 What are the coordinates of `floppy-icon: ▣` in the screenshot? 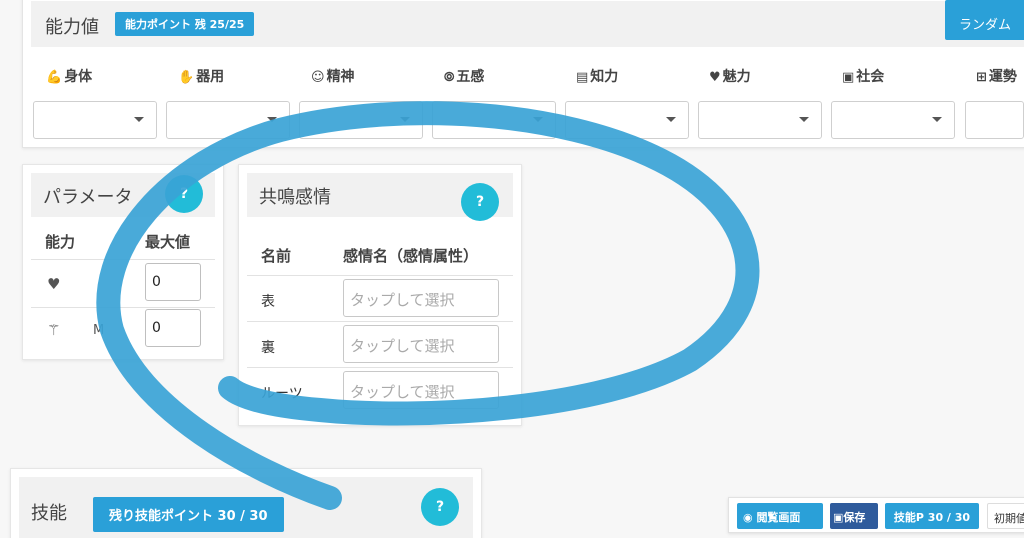 It's located at (838, 517).